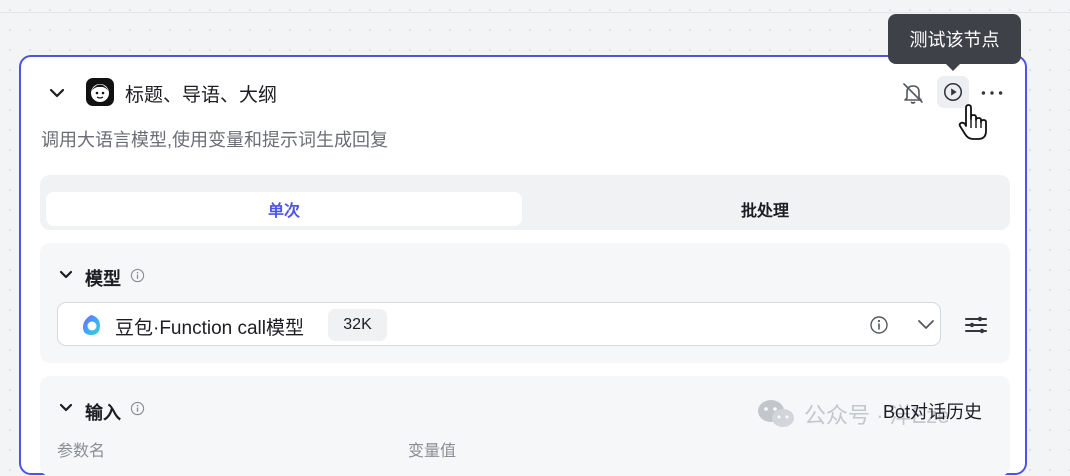  I want to click on model-detail-info-icon, so click(879, 325).